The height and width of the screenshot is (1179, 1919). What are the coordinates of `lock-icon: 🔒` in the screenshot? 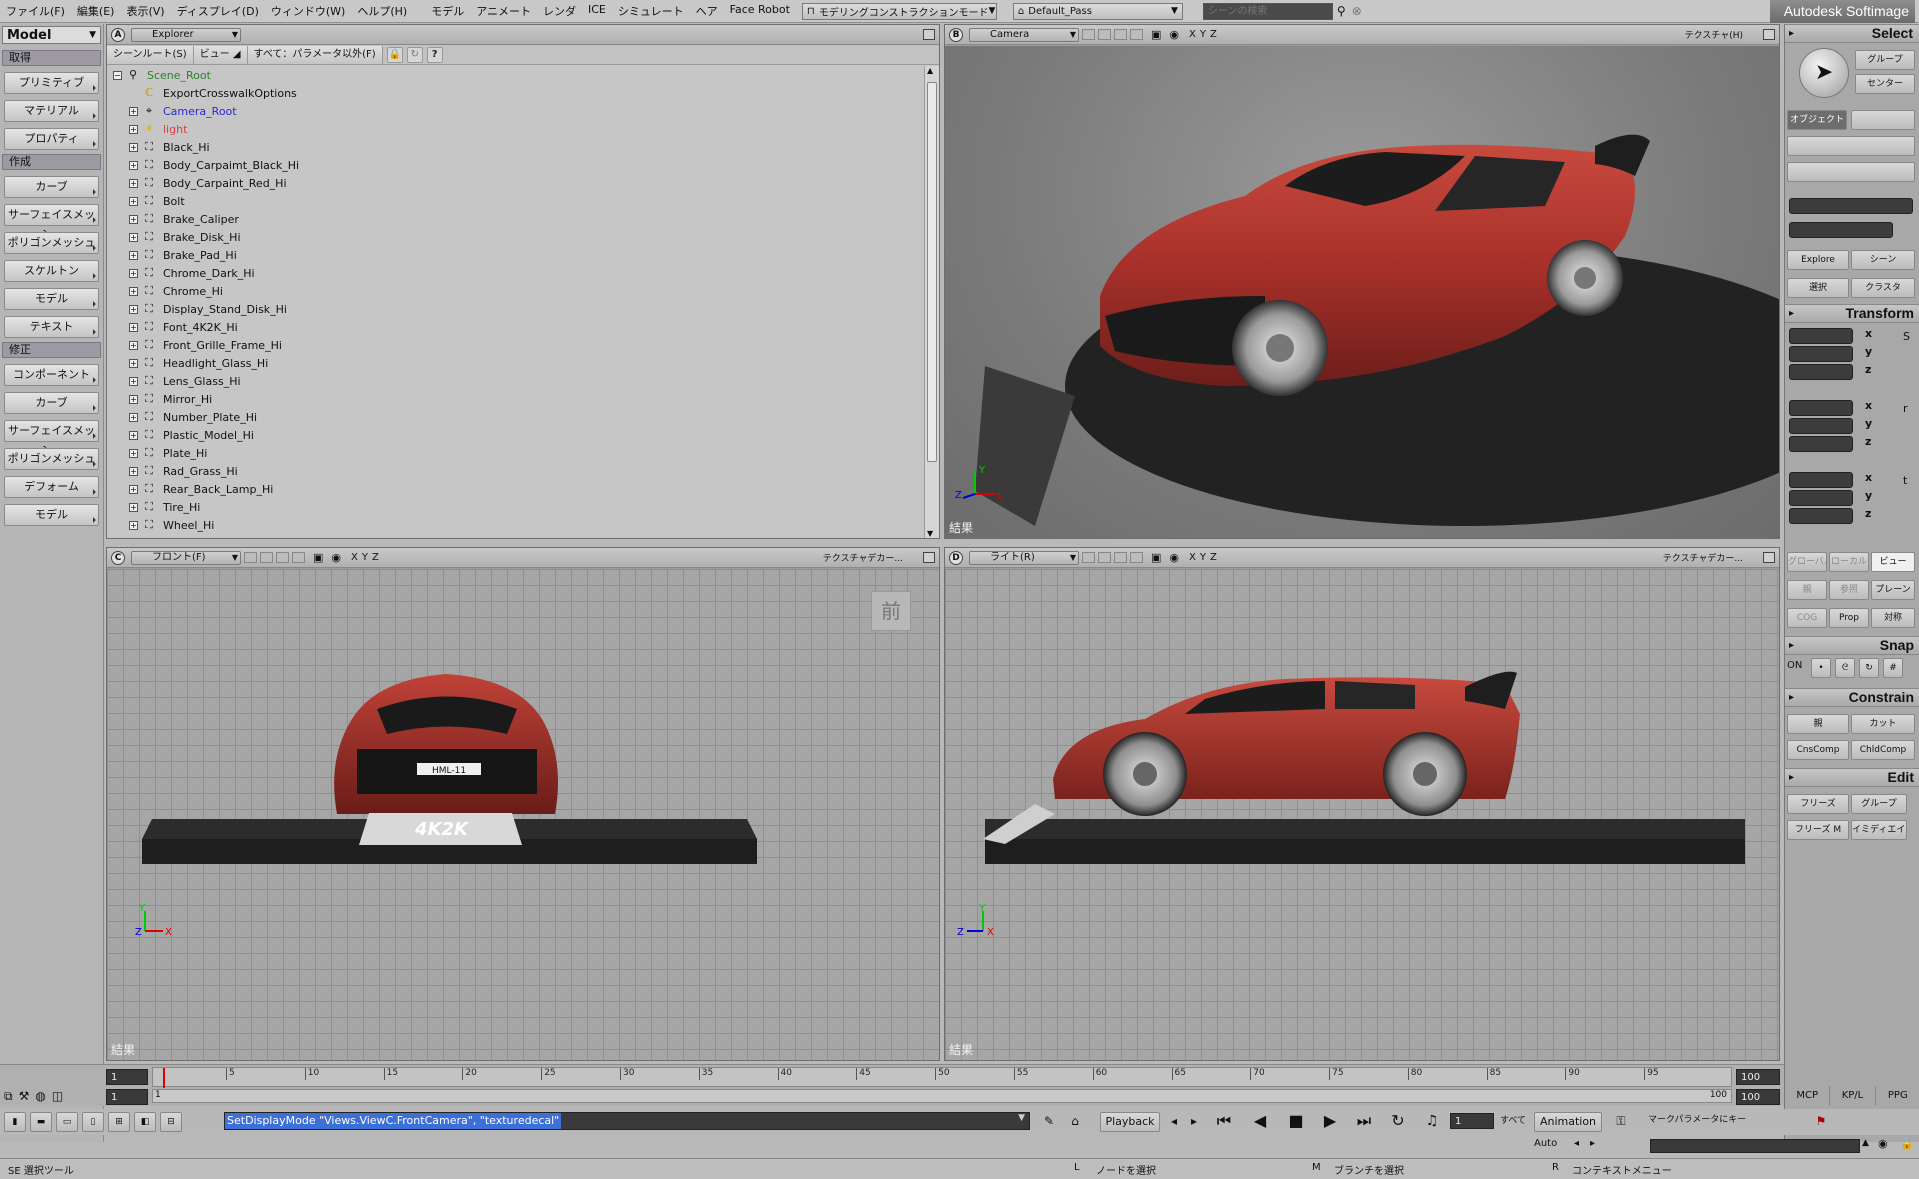 It's located at (394, 54).